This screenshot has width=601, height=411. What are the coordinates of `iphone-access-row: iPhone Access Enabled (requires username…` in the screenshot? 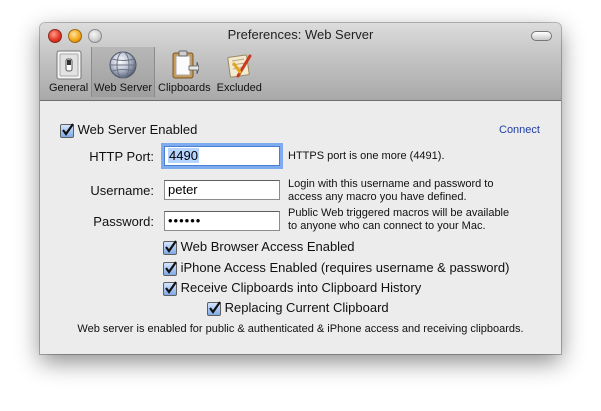 It's located at (336, 268).